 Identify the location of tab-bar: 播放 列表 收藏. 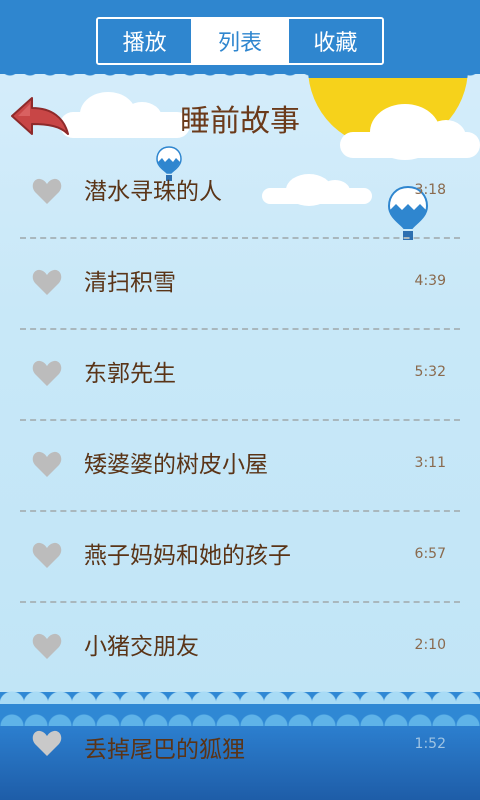
(240, 41).